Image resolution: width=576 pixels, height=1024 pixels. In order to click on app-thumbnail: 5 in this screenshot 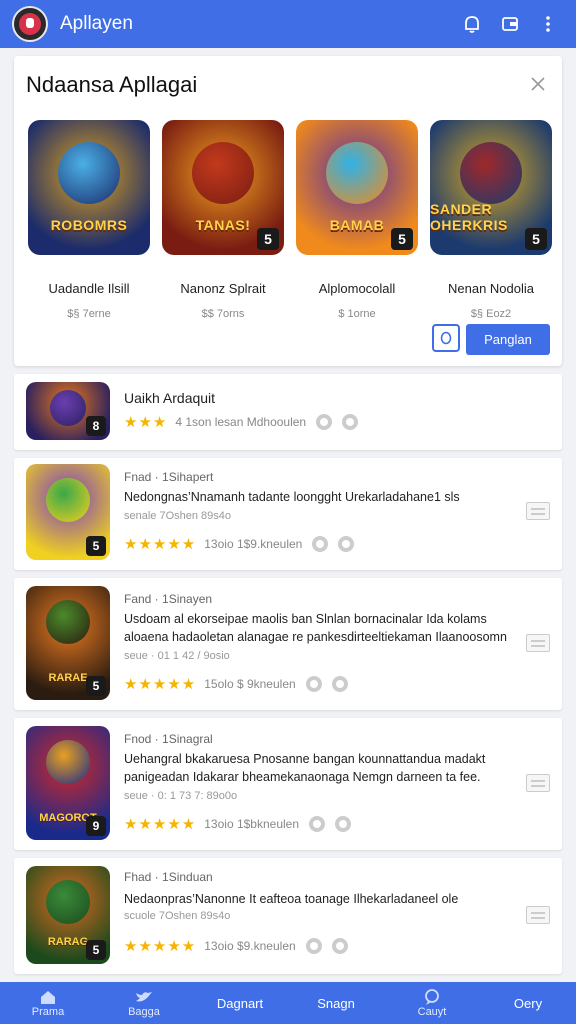, I will do `click(68, 512)`.